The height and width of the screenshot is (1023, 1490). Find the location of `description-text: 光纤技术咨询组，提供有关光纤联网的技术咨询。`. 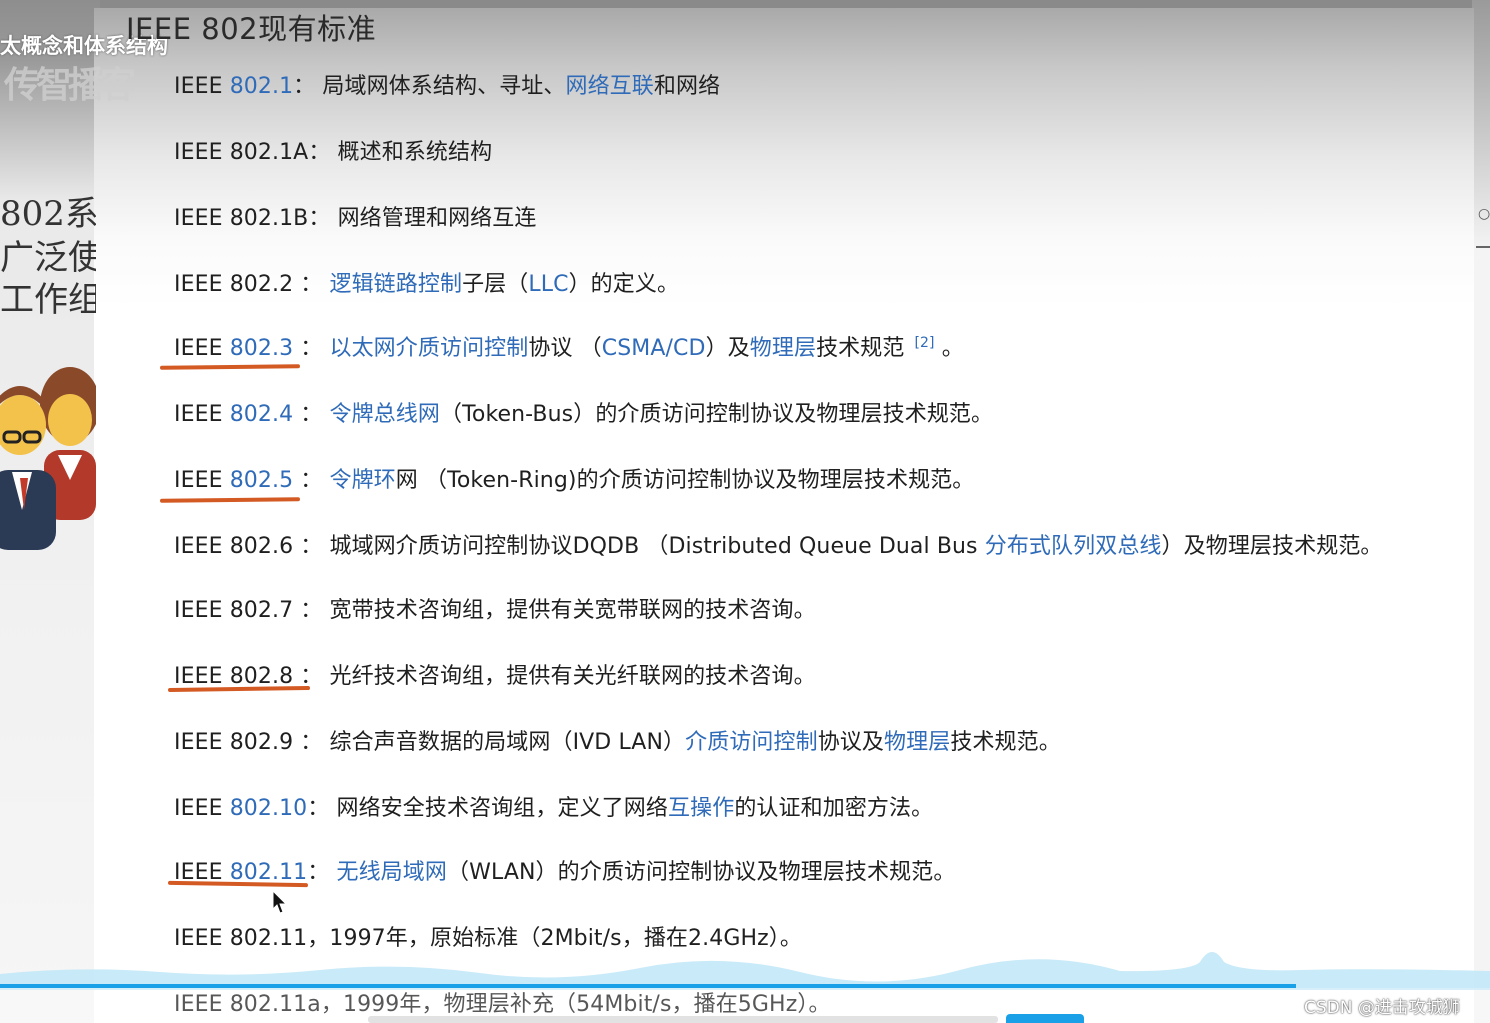

description-text: 光纤技术咨询组，提供有关光纤联网的技术咨询。 is located at coordinates (572, 676).